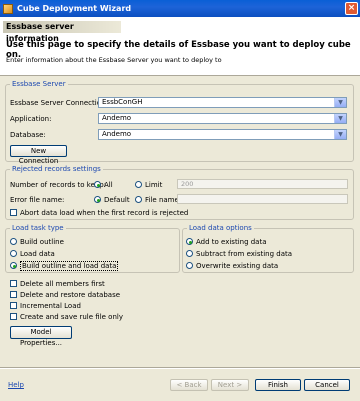 Image resolution: width=360 pixels, height=401 pixels. I want to click on application-value: Andemo, so click(117, 118).